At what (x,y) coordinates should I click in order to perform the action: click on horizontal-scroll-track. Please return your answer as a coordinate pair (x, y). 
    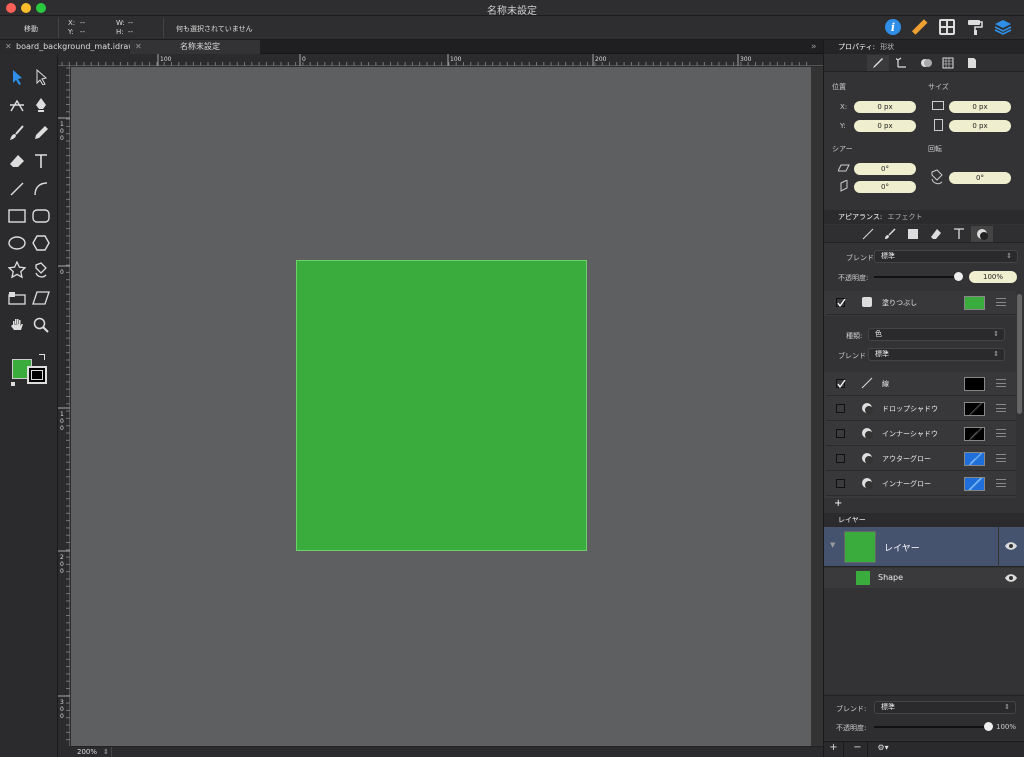
    Looking at the image, I should click on (461, 752).